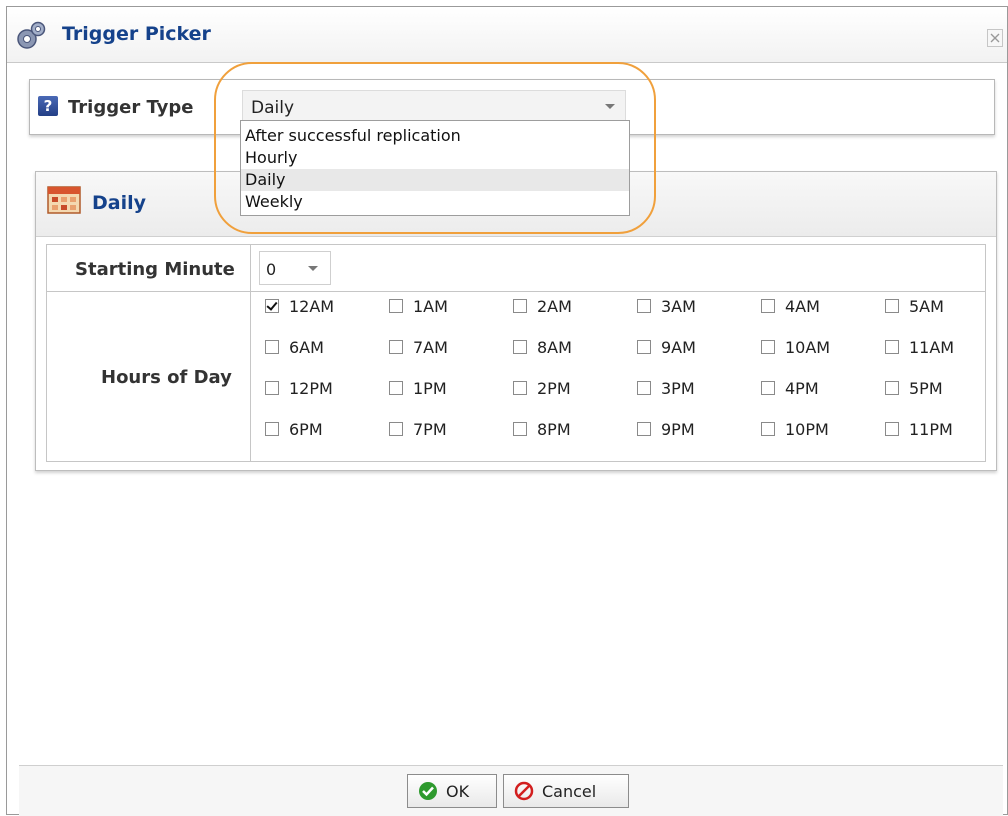  What do you see at coordinates (155, 269) in the screenshot?
I see `starting-minute-label: Starting Minute` at bounding box center [155, 269].